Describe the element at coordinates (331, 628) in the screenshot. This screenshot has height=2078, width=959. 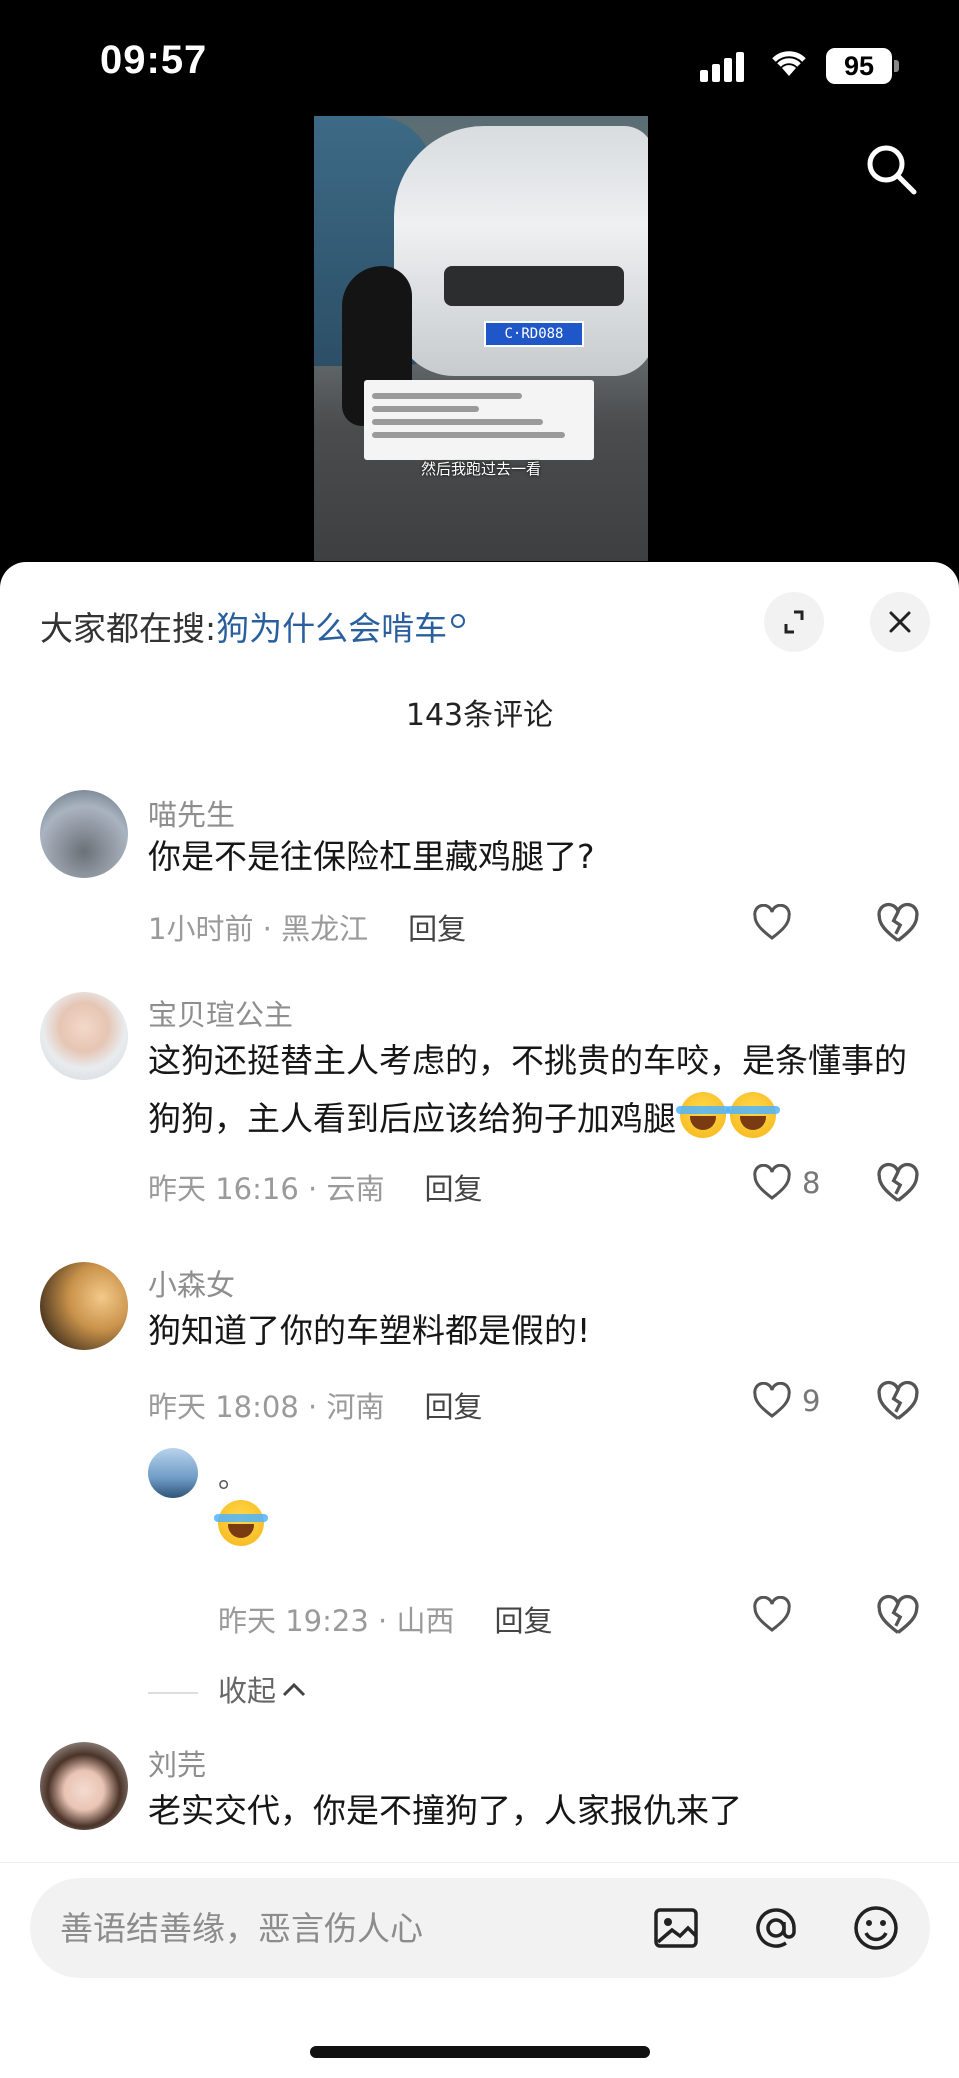
I see `search-suggestion-keyword: 狗为什么会啃车` at that location.